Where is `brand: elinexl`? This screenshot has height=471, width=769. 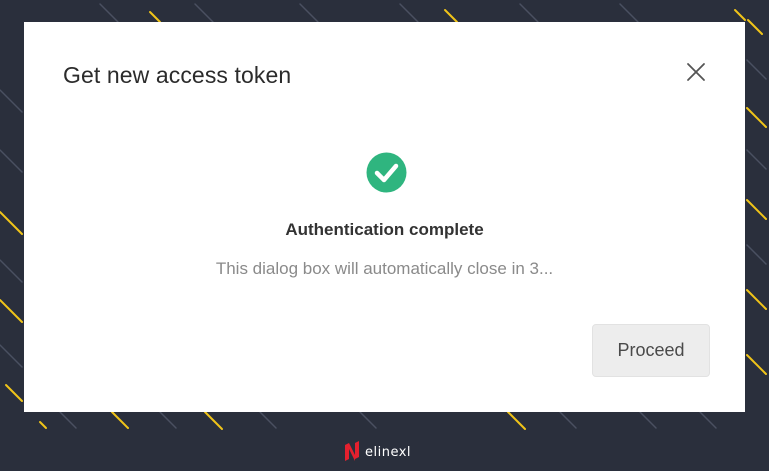
brand: elinexl is located at coordinates (378, 452).